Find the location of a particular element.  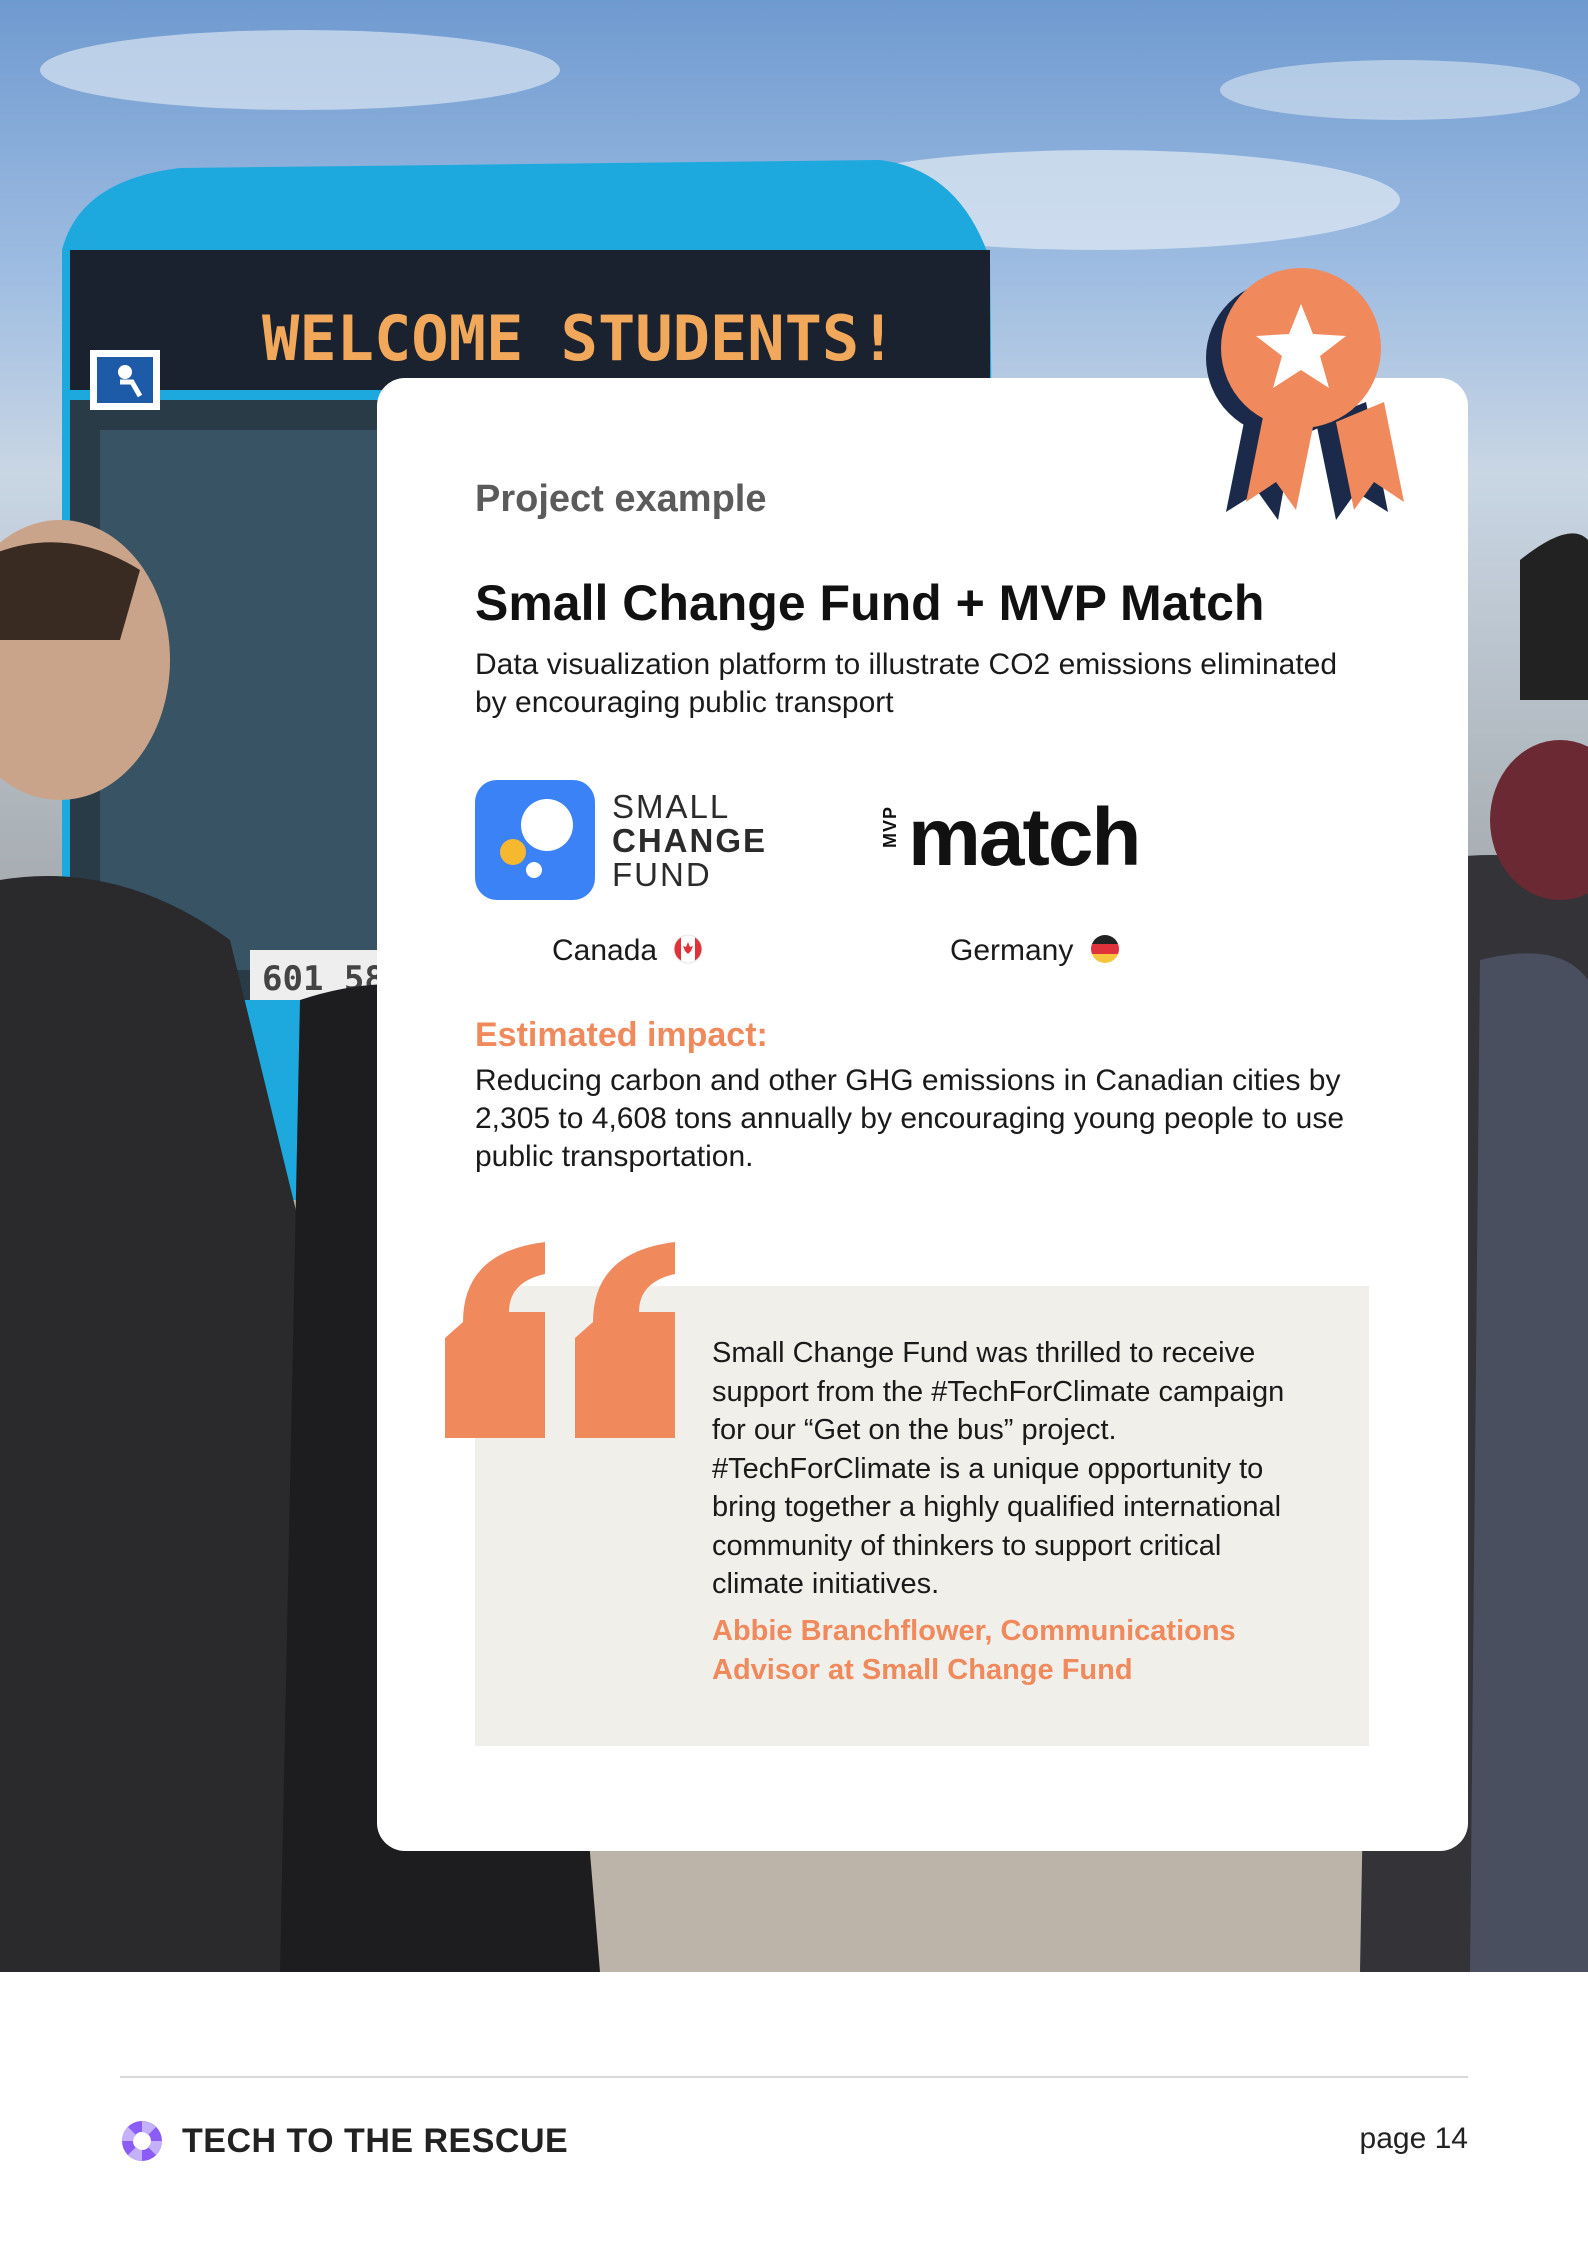

small-change-fund-wordmark: SMALL CHANGE FUND is located at coordinates (689, 841).